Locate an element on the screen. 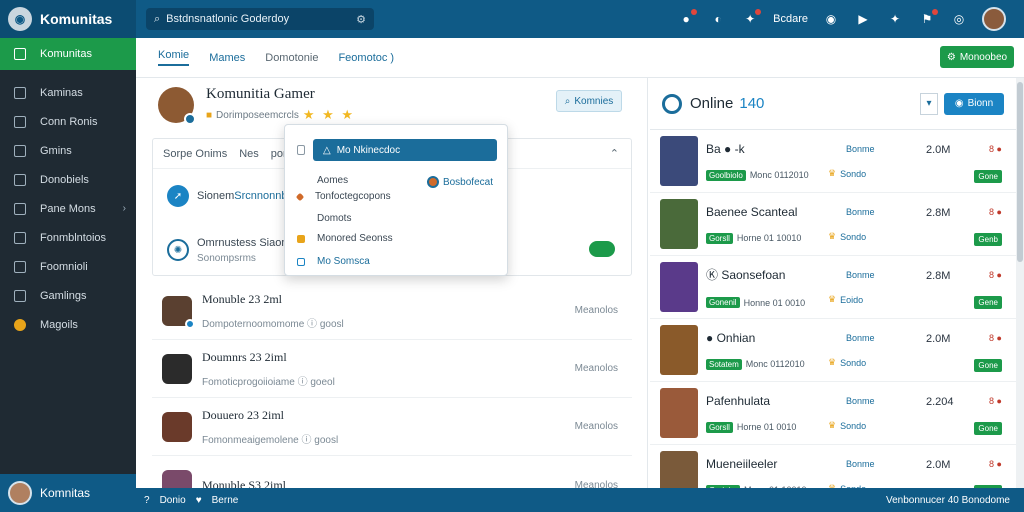  star-icon: ✦ is located at coordinates (895, 19).